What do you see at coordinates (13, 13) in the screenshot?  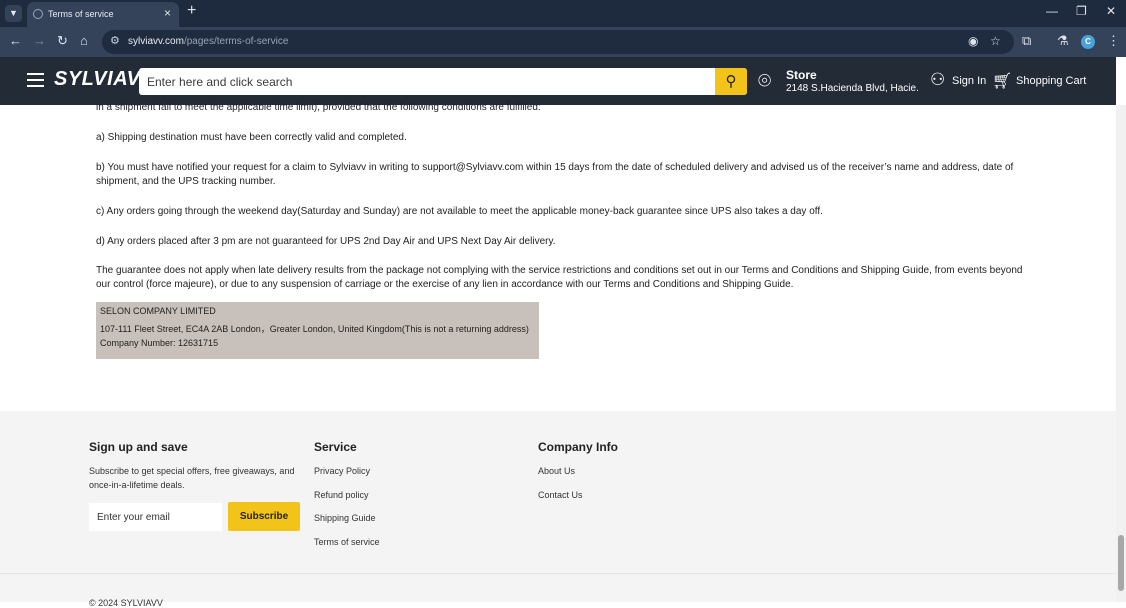 I see `tab-search-dropdown-icon: ▼` at bounding box center [13, 13].